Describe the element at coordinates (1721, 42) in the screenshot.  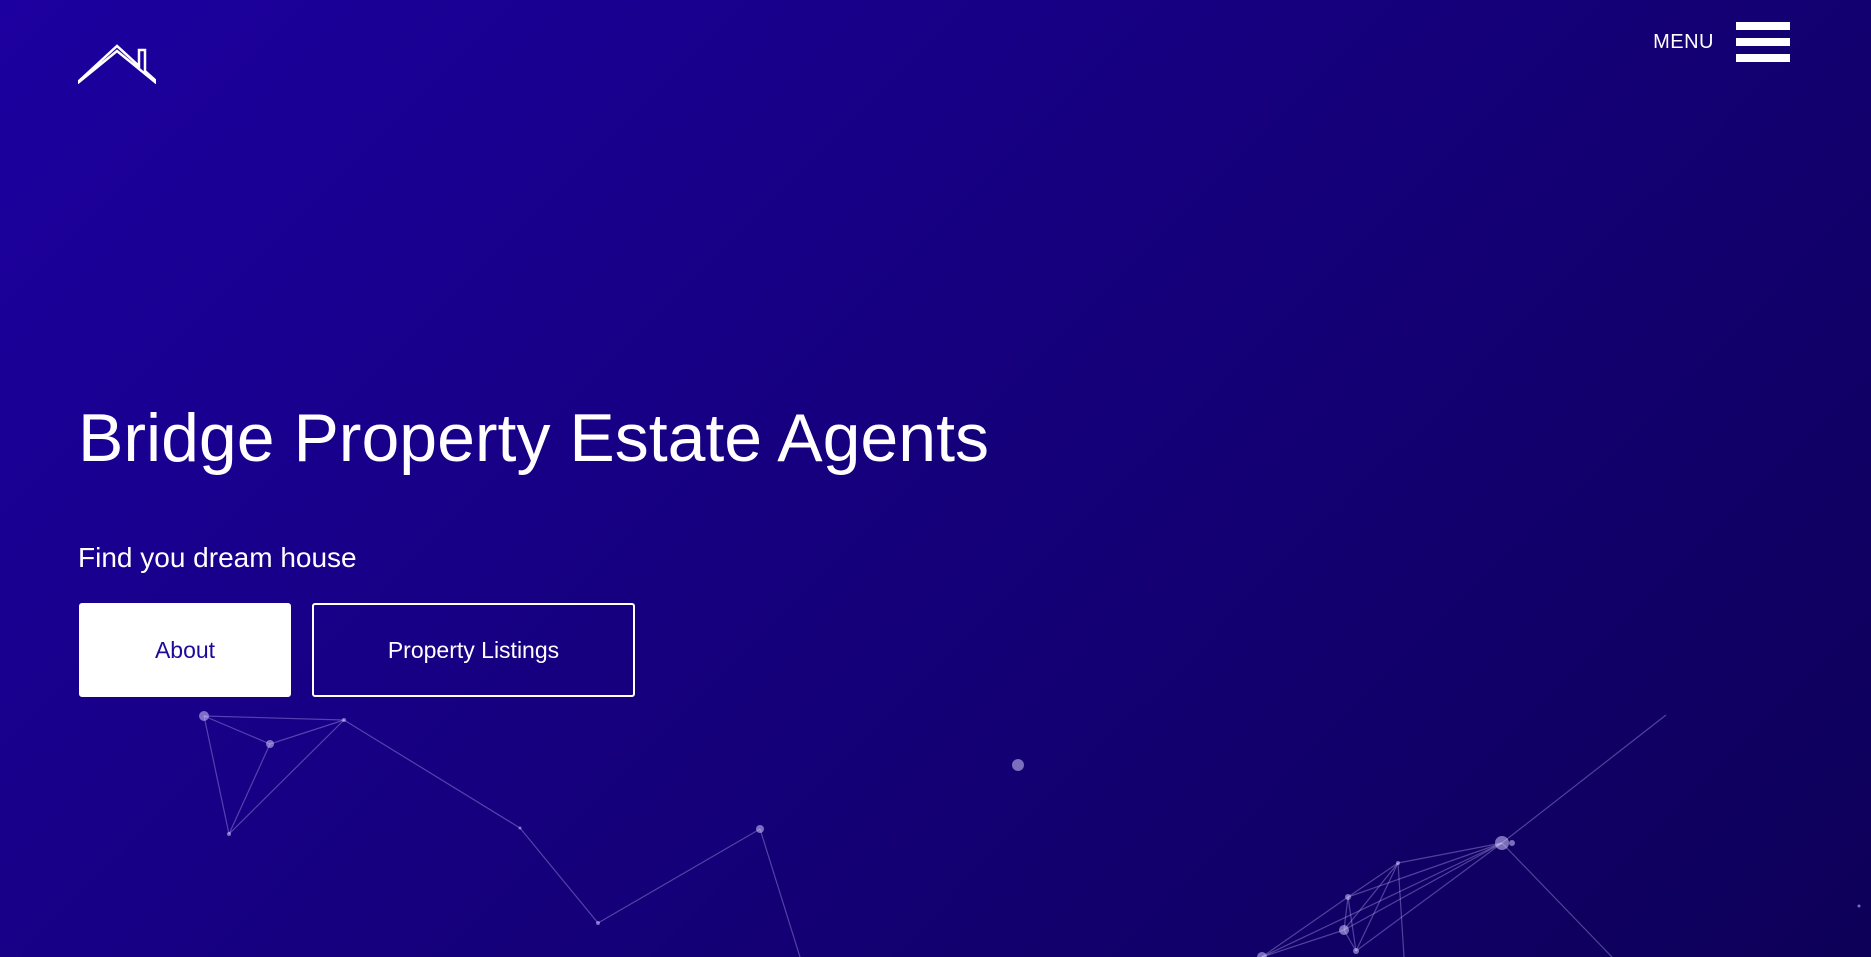
I see `menu-toggle: MENU` at that location.